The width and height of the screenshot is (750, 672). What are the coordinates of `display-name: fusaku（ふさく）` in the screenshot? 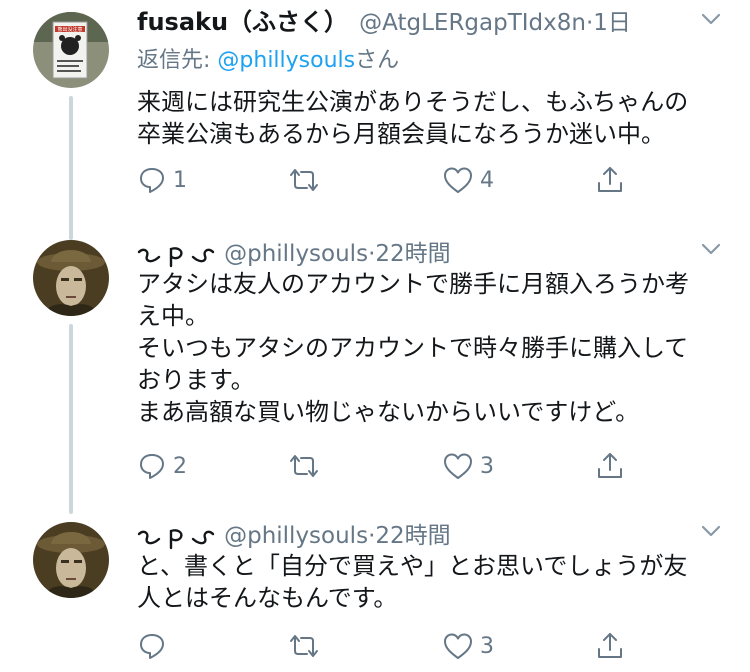 It's located at (242, 22).